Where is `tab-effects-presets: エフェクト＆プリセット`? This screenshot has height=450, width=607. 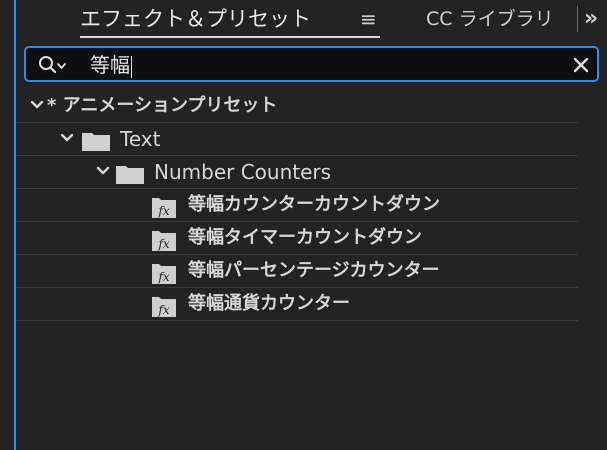
tab-effects-presets: エフェクト＆プリセット is located at coordinates (195, 19).